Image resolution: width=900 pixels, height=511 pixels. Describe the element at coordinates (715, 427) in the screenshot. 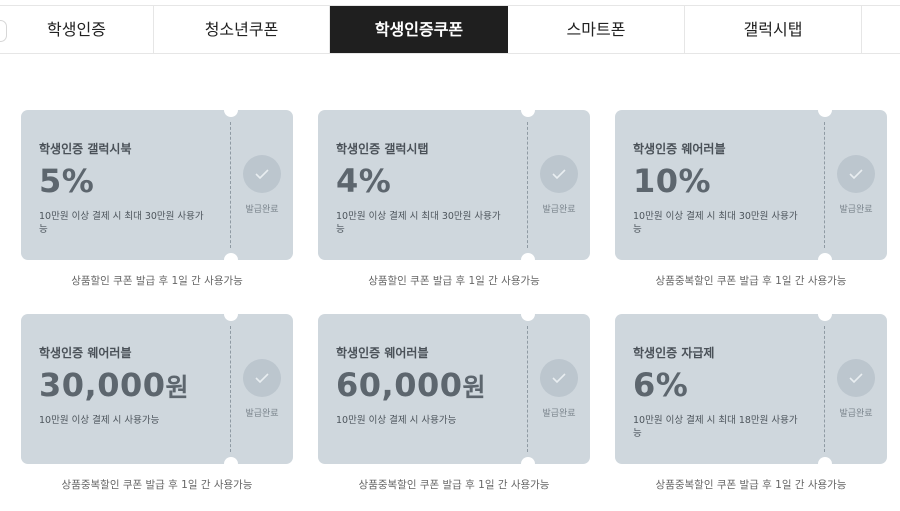

I see `coupon-condition: 10만원 이상 결제 시 최대 18만원 사용가능` at that location.